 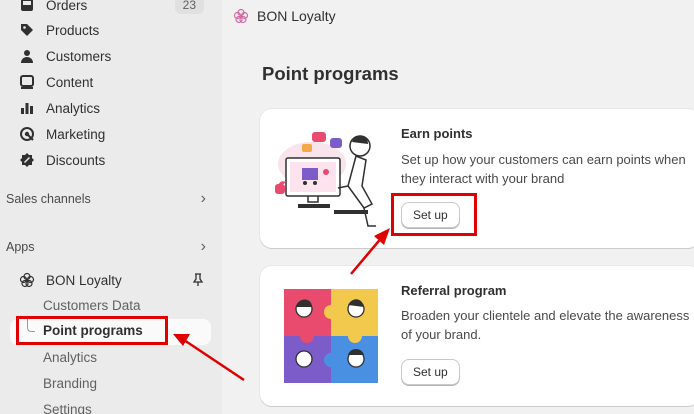 I want to click on annotation-arrow-setup, so click(x=370, y=251).